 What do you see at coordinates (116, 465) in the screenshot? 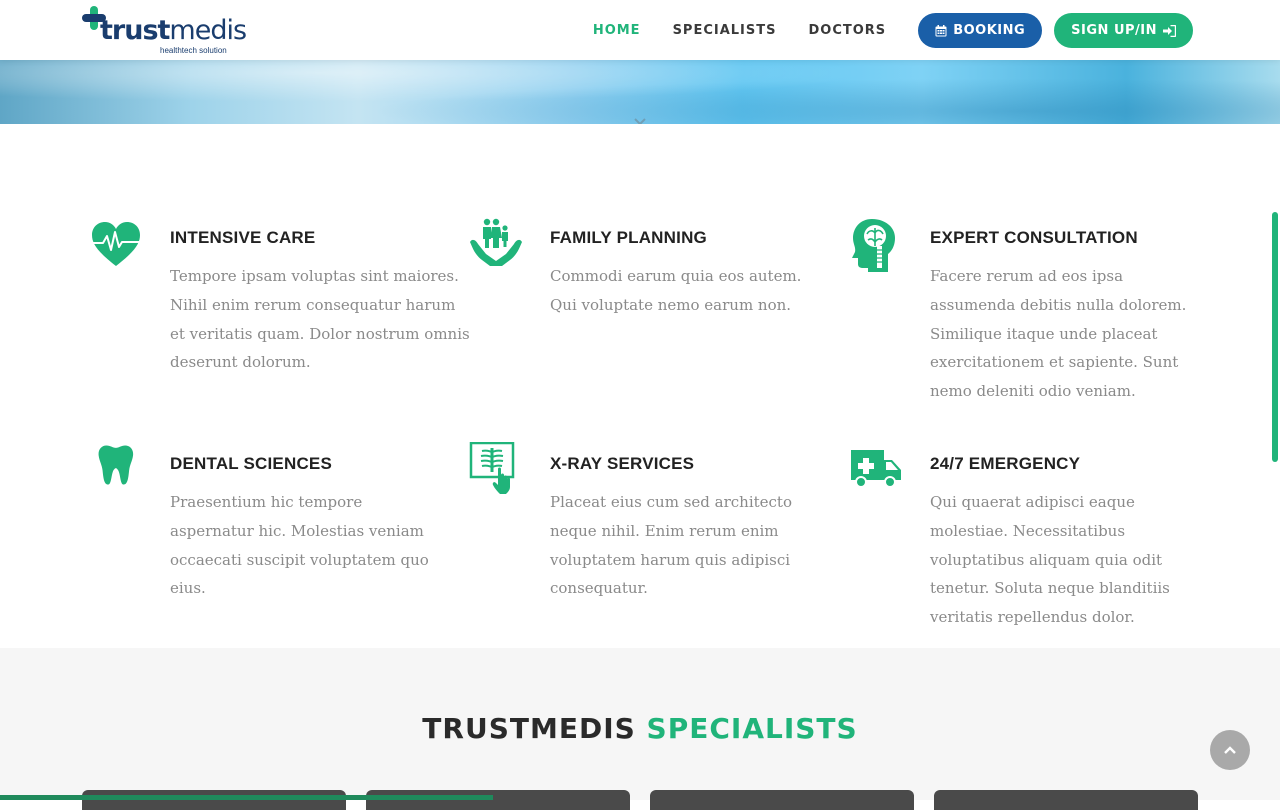
I see `tooth-icon` at bounding box center [116, 465].